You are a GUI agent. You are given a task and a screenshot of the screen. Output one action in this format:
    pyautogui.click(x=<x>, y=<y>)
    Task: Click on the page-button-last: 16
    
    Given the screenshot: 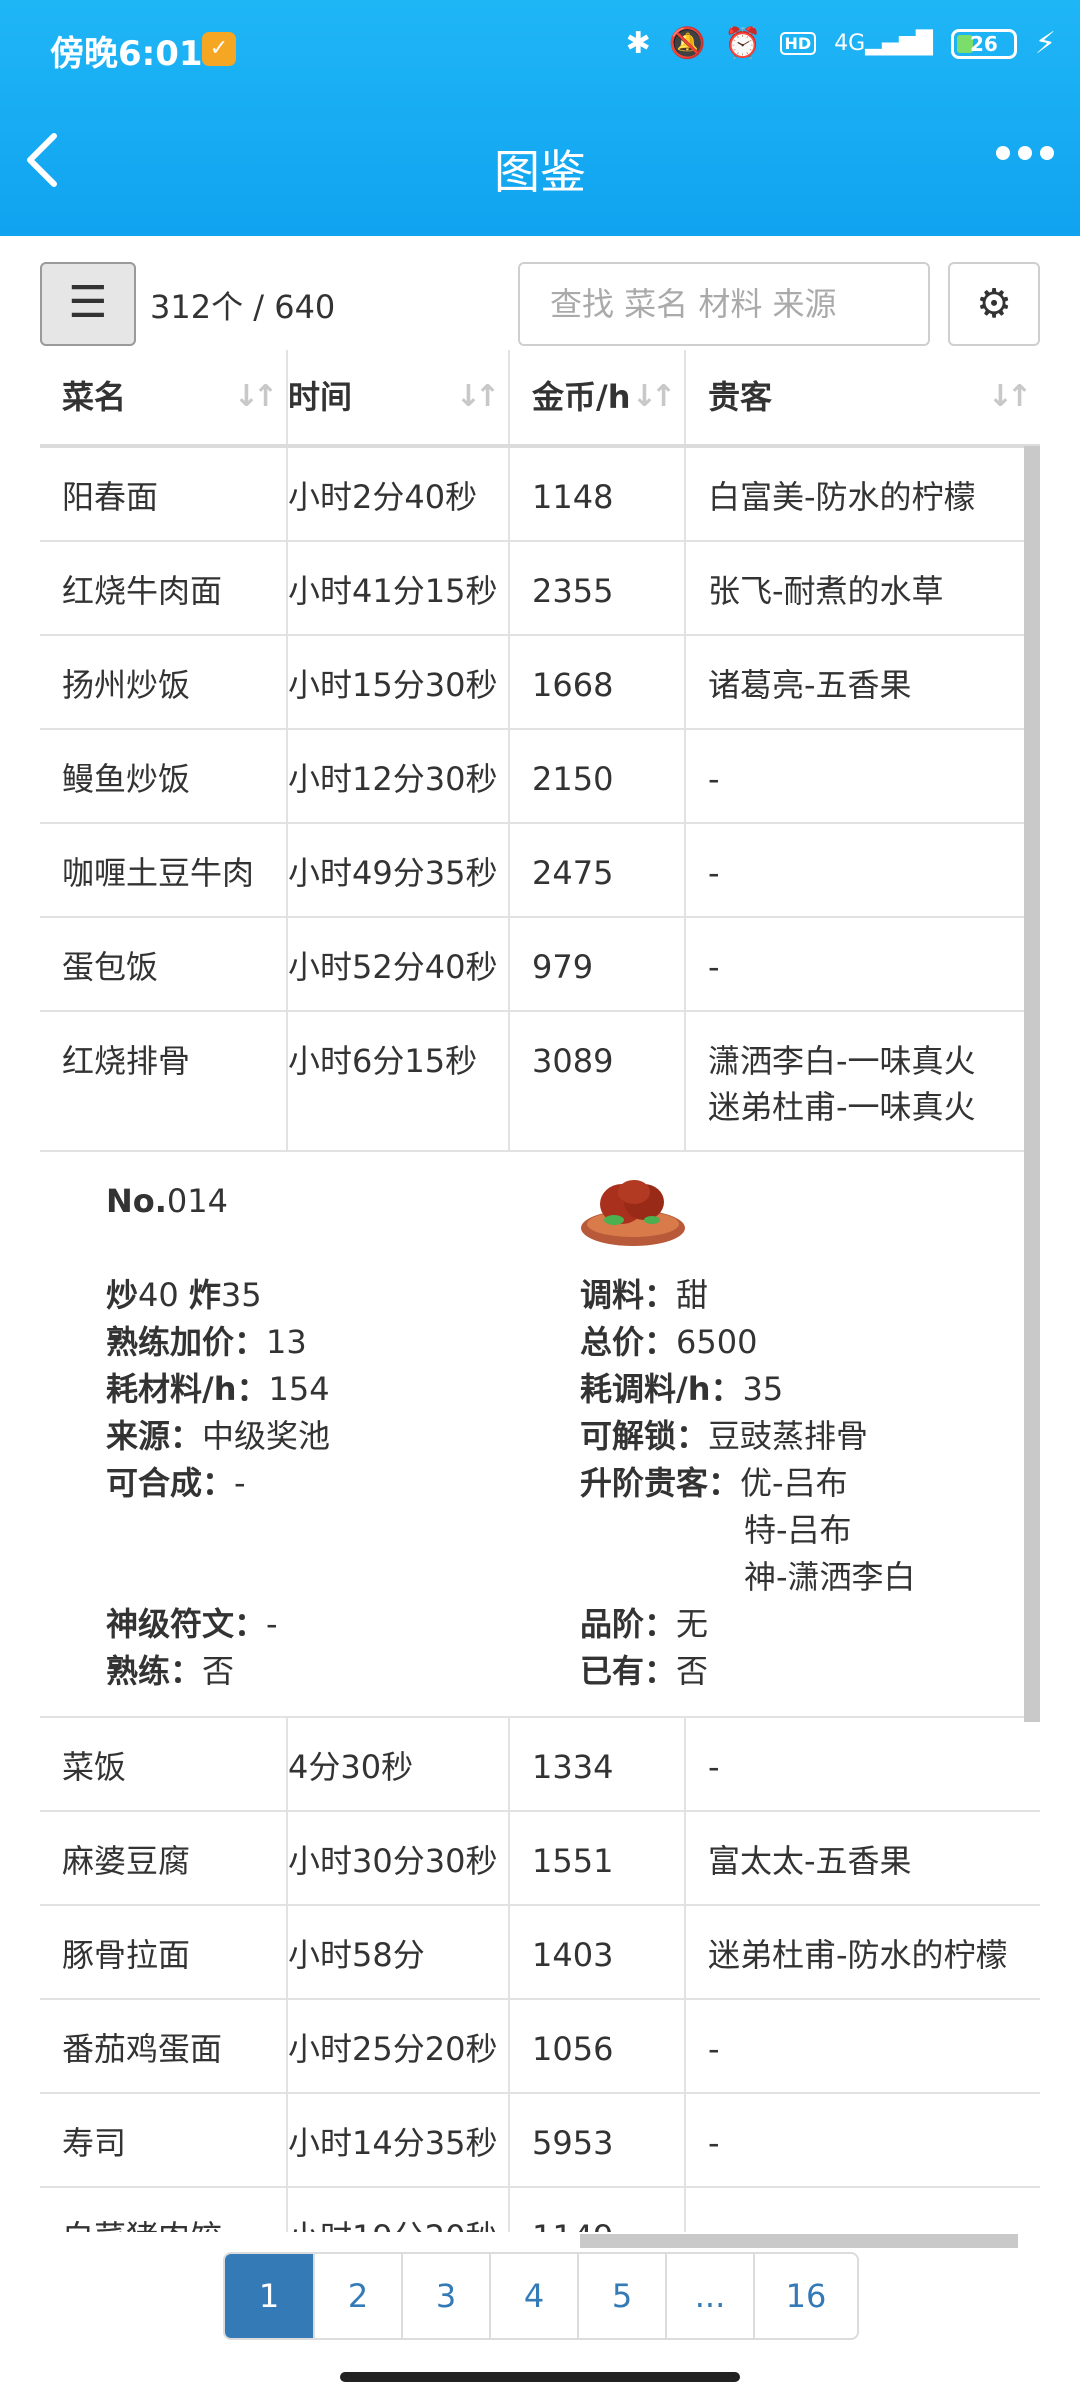 What is the action you would take?
    pyautogui.click(x=805, y=2296)
    